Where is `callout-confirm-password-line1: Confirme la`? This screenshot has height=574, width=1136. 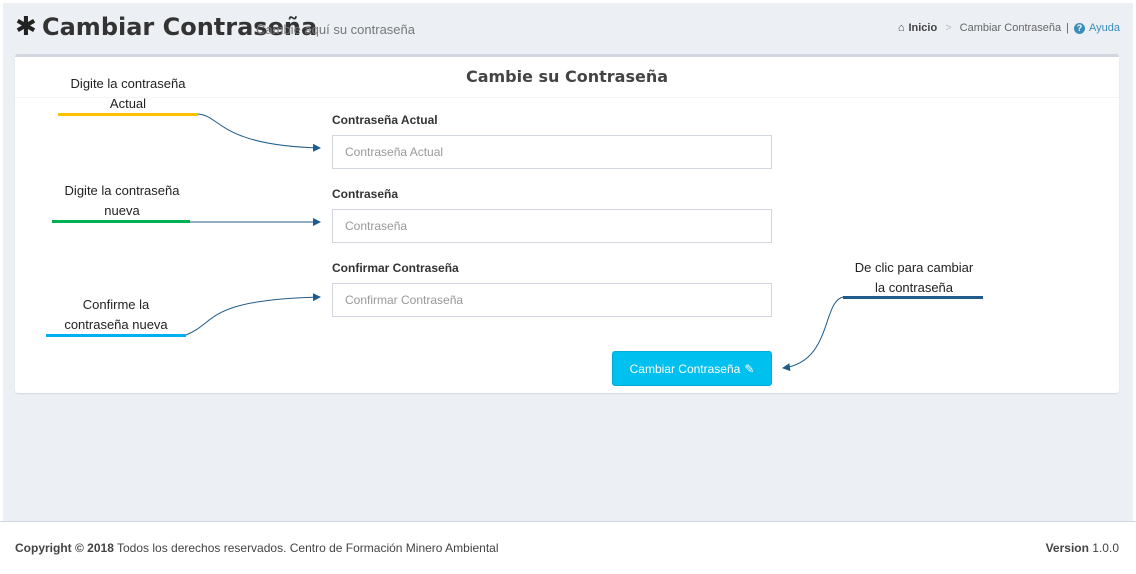
callout-confirm-password-line1: Confirme la is located at coordinates (116, 304).